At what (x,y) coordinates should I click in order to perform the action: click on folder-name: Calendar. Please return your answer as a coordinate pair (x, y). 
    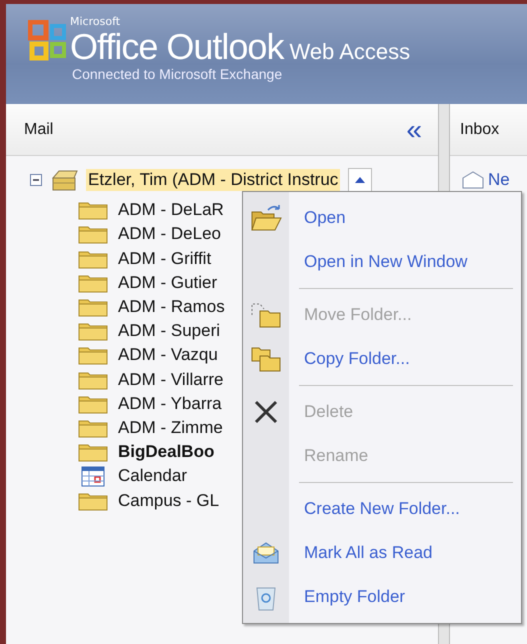
    Looking at the image, I should click on (152, 476).